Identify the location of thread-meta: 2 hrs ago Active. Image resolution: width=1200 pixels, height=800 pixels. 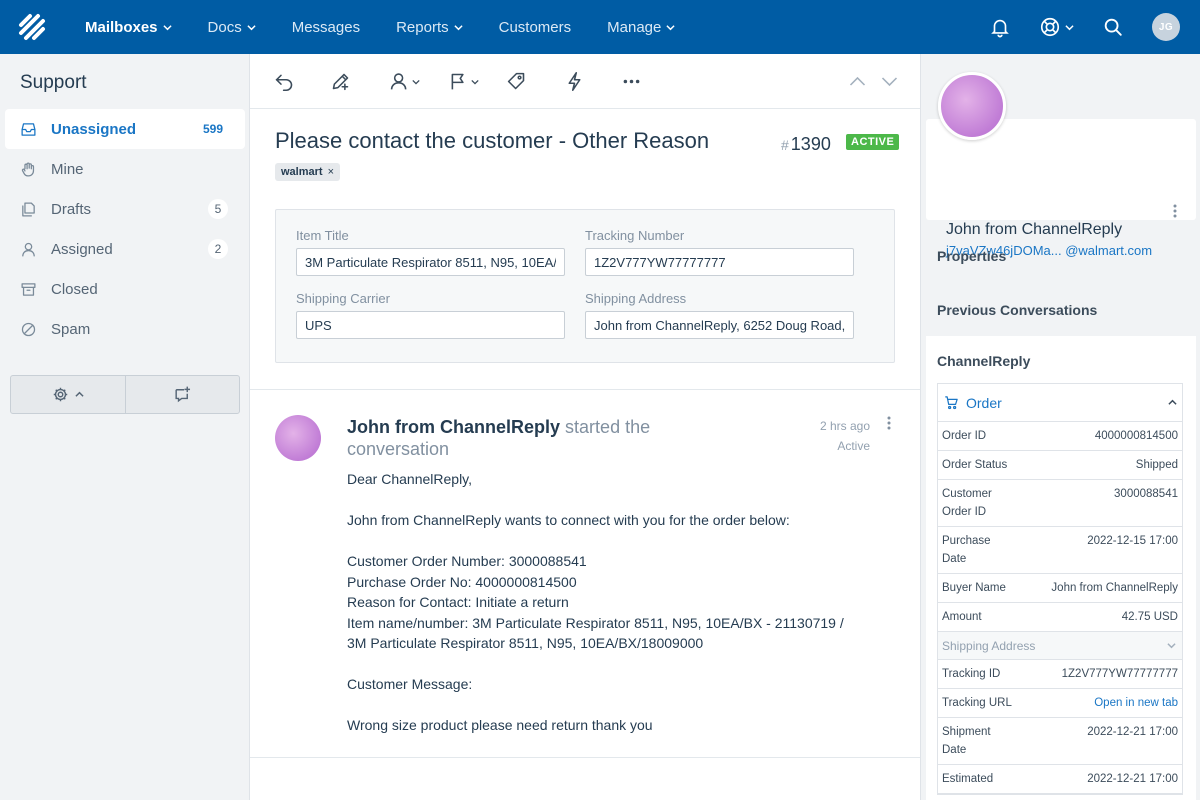
(845, 436).